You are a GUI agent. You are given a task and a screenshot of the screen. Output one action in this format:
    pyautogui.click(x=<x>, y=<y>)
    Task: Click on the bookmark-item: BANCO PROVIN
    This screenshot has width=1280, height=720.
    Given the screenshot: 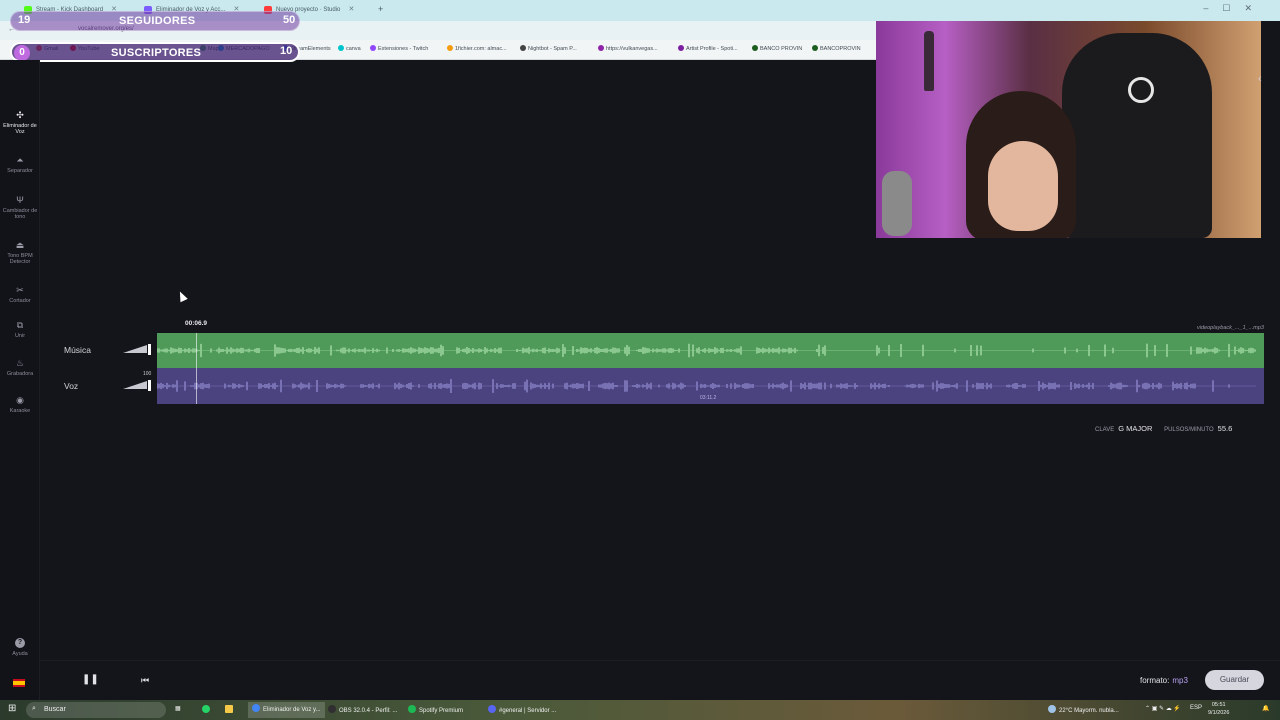 What is the action you would take?
    pyautogui.click(x=777, y=48)
    